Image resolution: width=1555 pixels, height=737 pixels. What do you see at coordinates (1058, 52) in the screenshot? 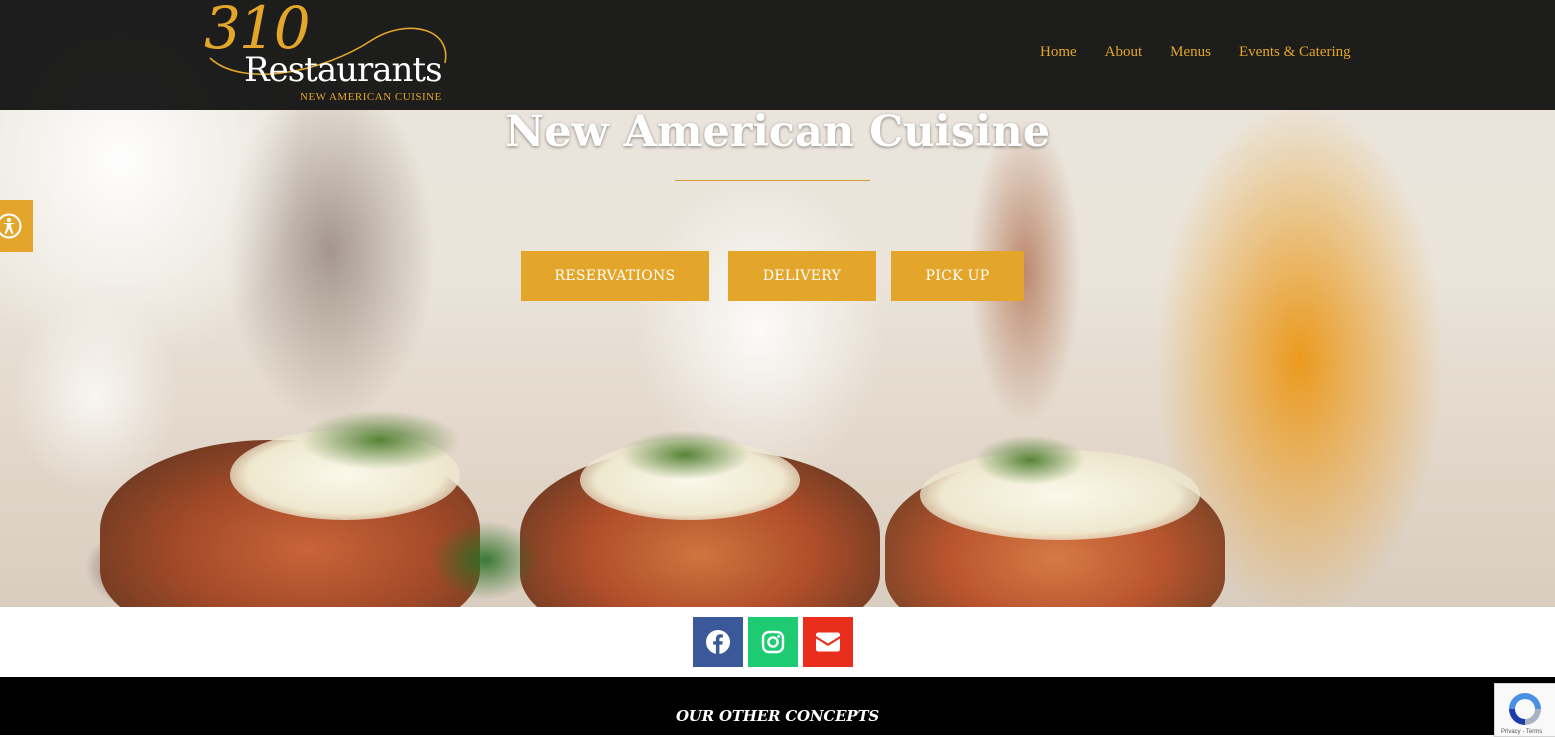
I see `nav-item-home: Home` at bounding box center [1058, 52].